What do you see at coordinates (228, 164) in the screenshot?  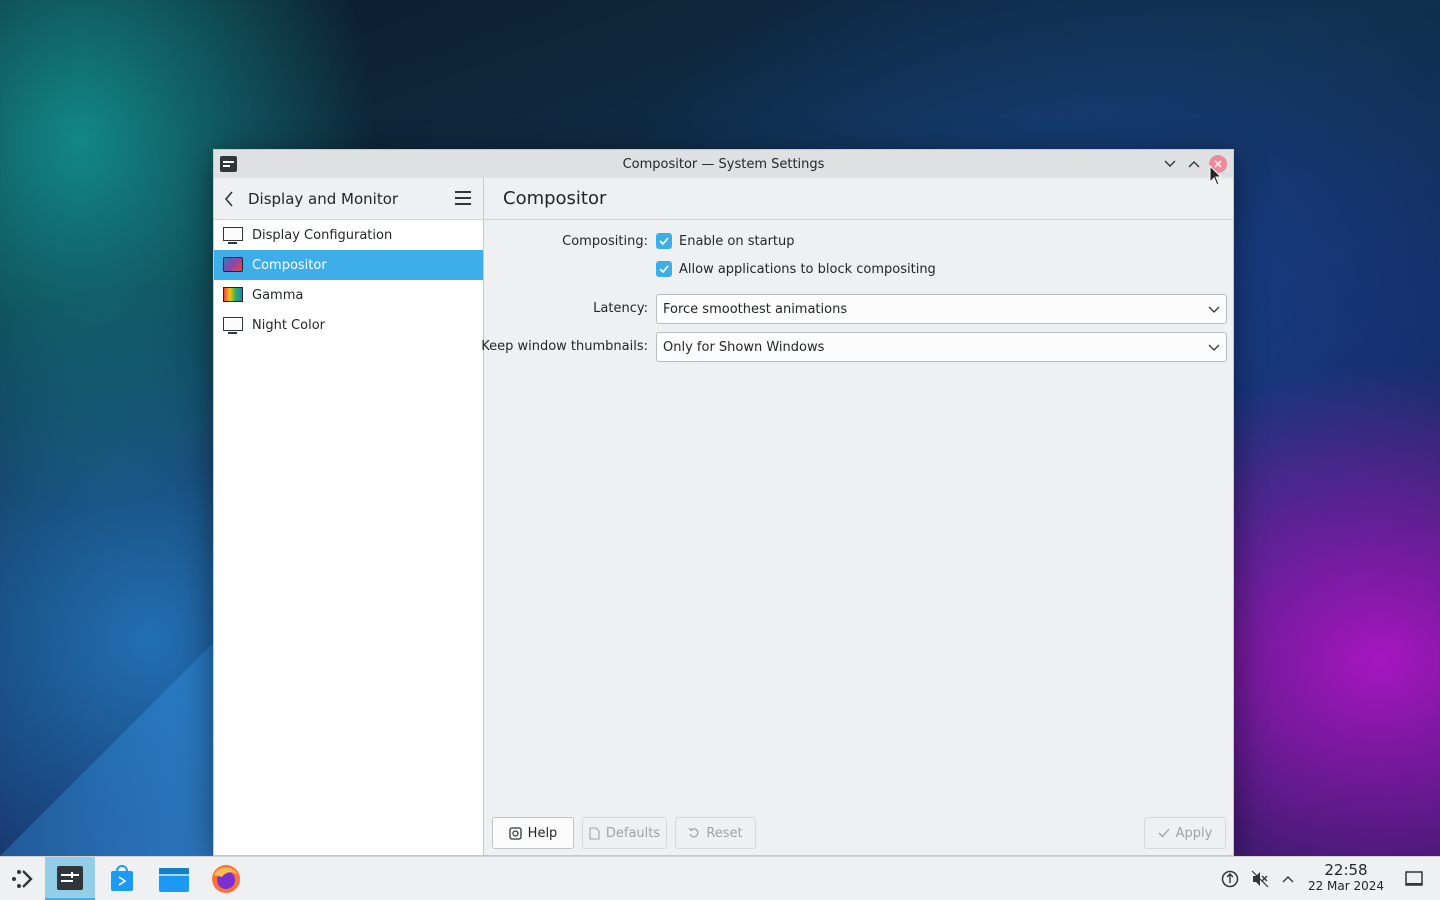 I see `system-settings-app-icon` at bounding box center [228, 164].